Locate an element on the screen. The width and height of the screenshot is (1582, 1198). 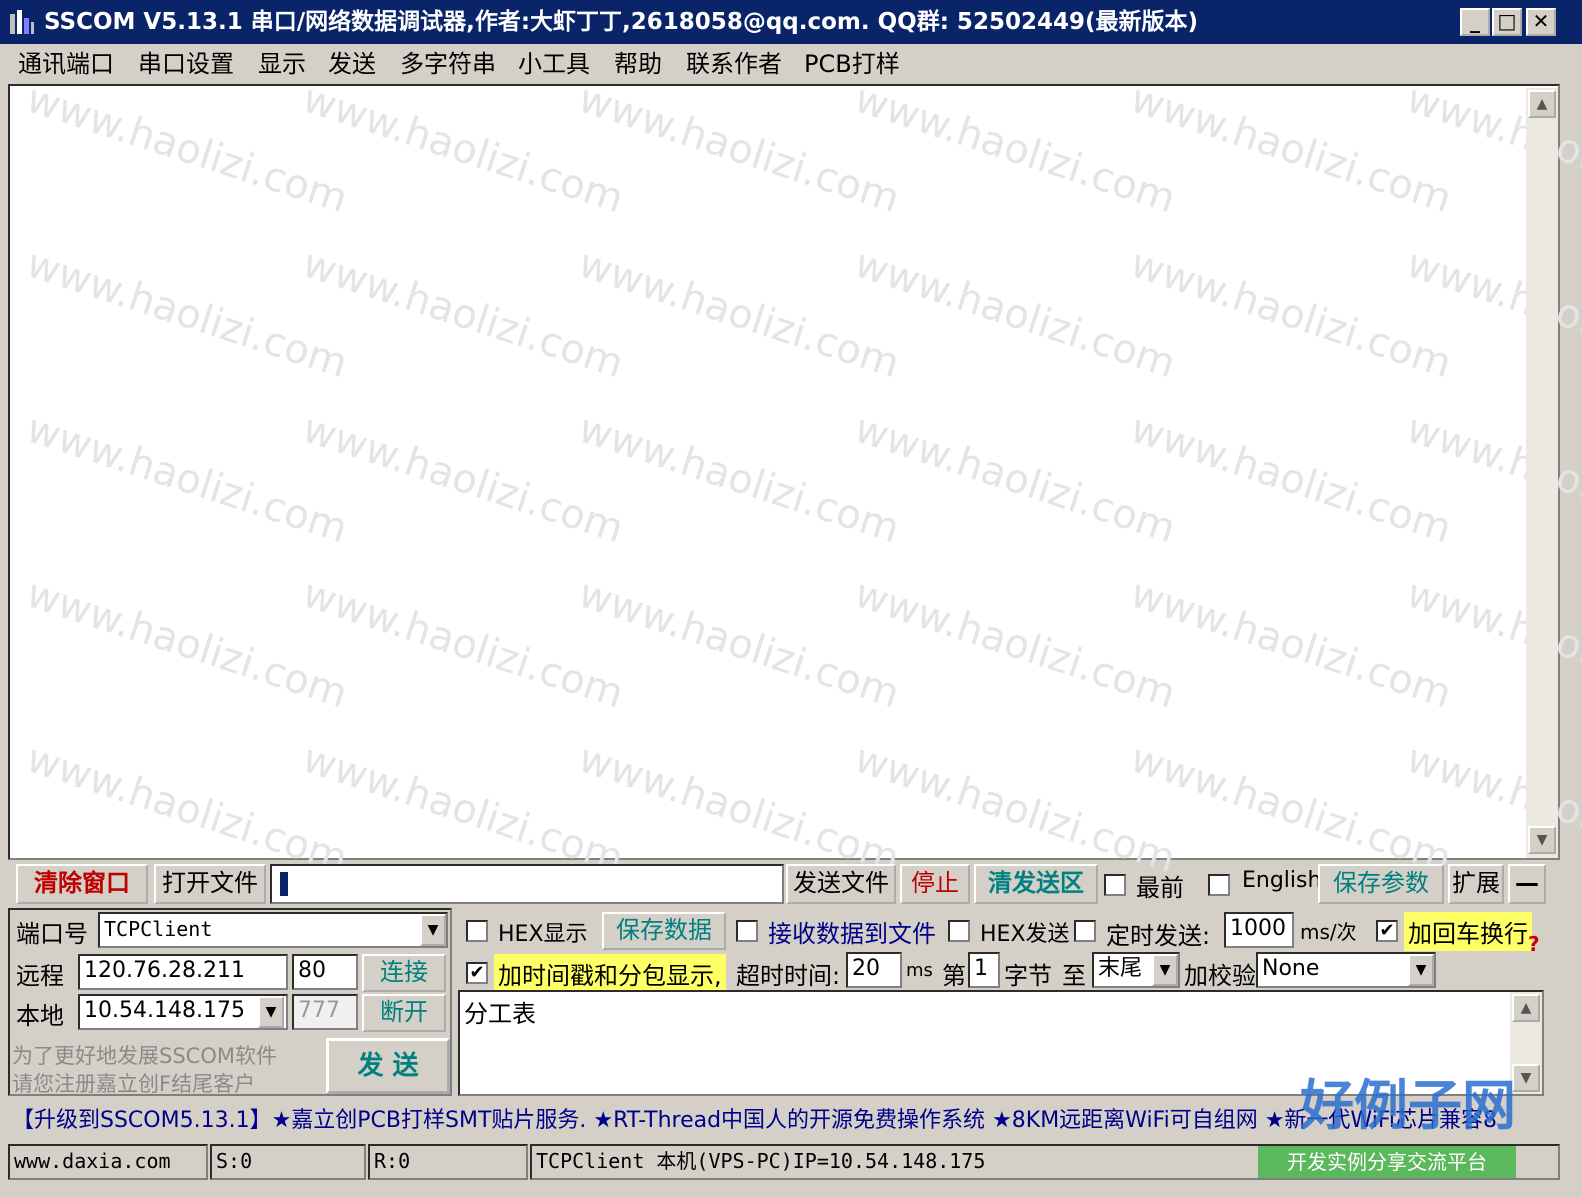
minimize-button: _ is located at coordinates (1475, 22).